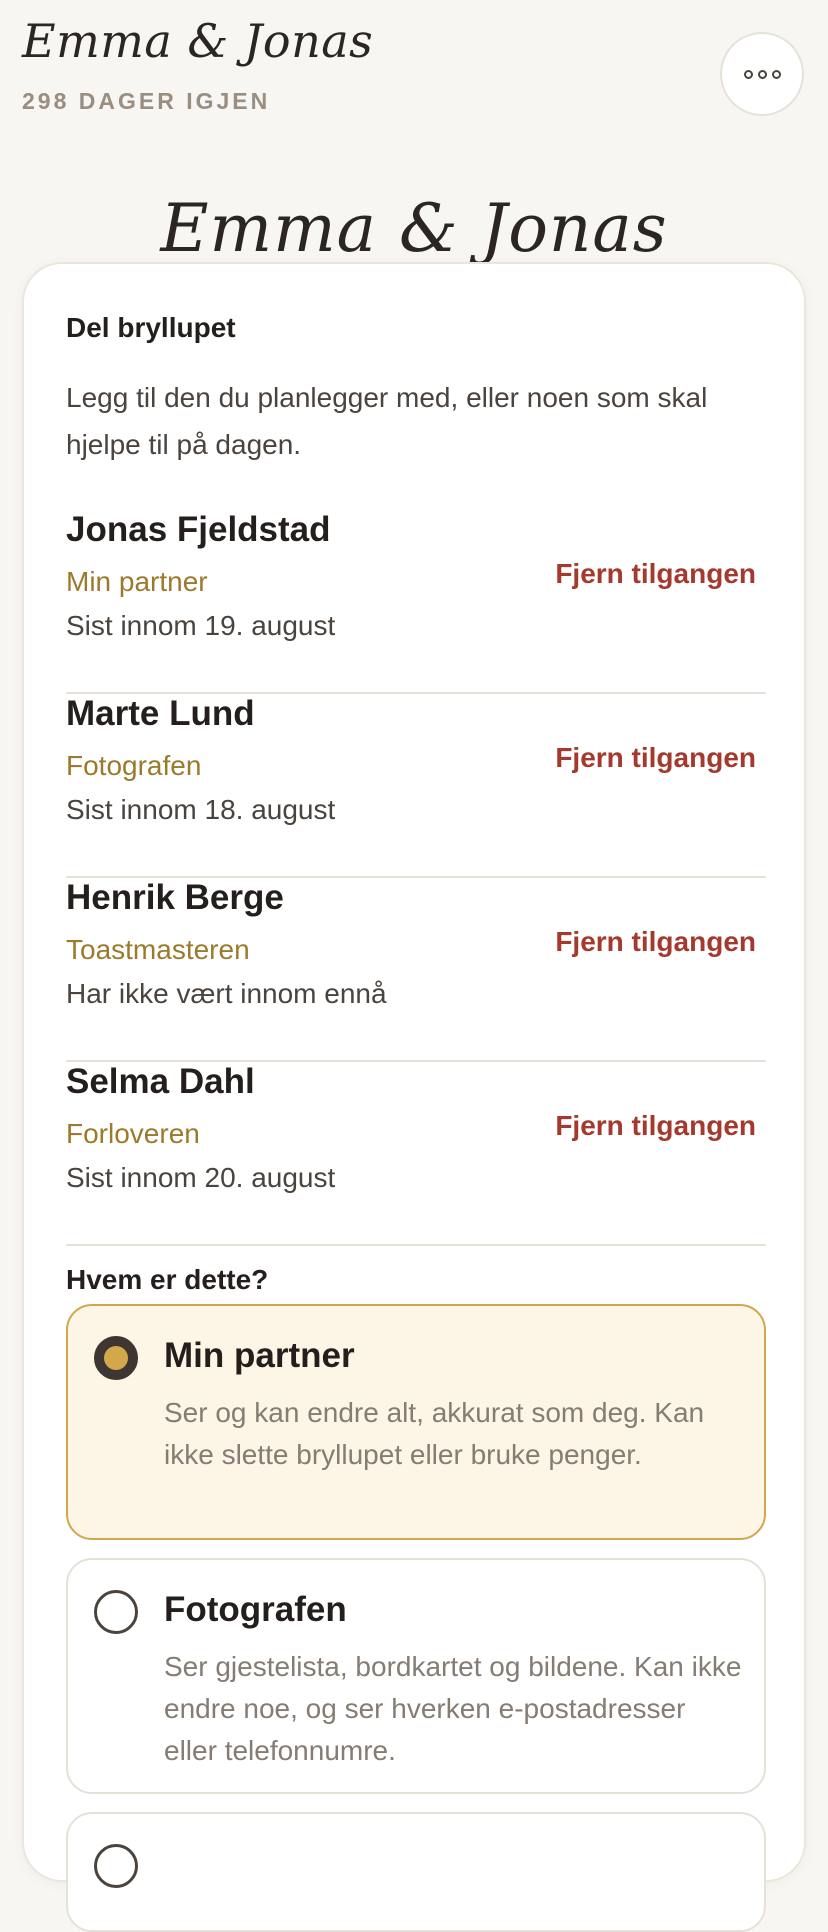 The height and width of the screenshot is (1932, 828). What do you see at coordinates (414, 70) in the screenshot?
I see `top-bar: Emma & Jonas 298 DAGER IGJEN` at bounding box center [414, 70].